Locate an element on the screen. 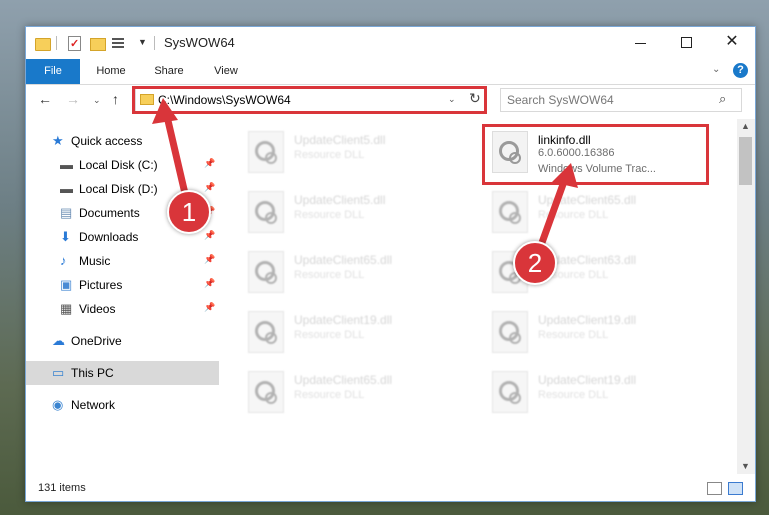 Image resolution: width=769 pixels, height=515 pixels. sidebar-item-this-pc: ▭ This PC is located at coordinates (122, 373).